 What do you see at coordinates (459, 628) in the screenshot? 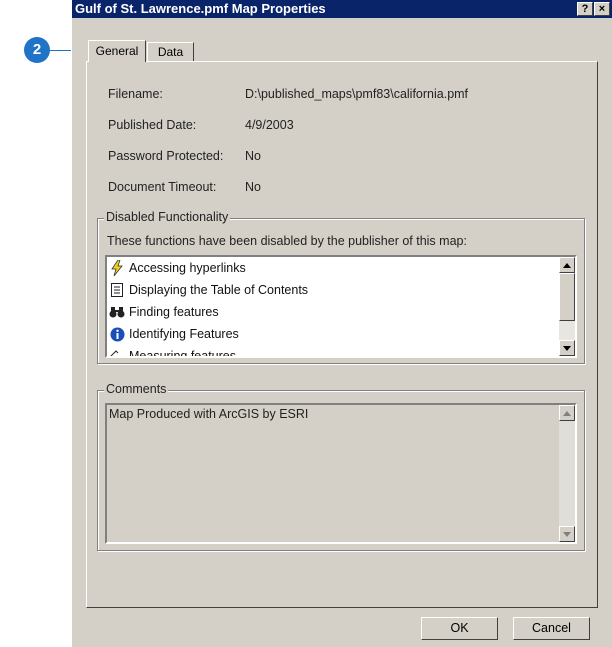
I see `ok-button: OK` at bounding box center [459, 628].